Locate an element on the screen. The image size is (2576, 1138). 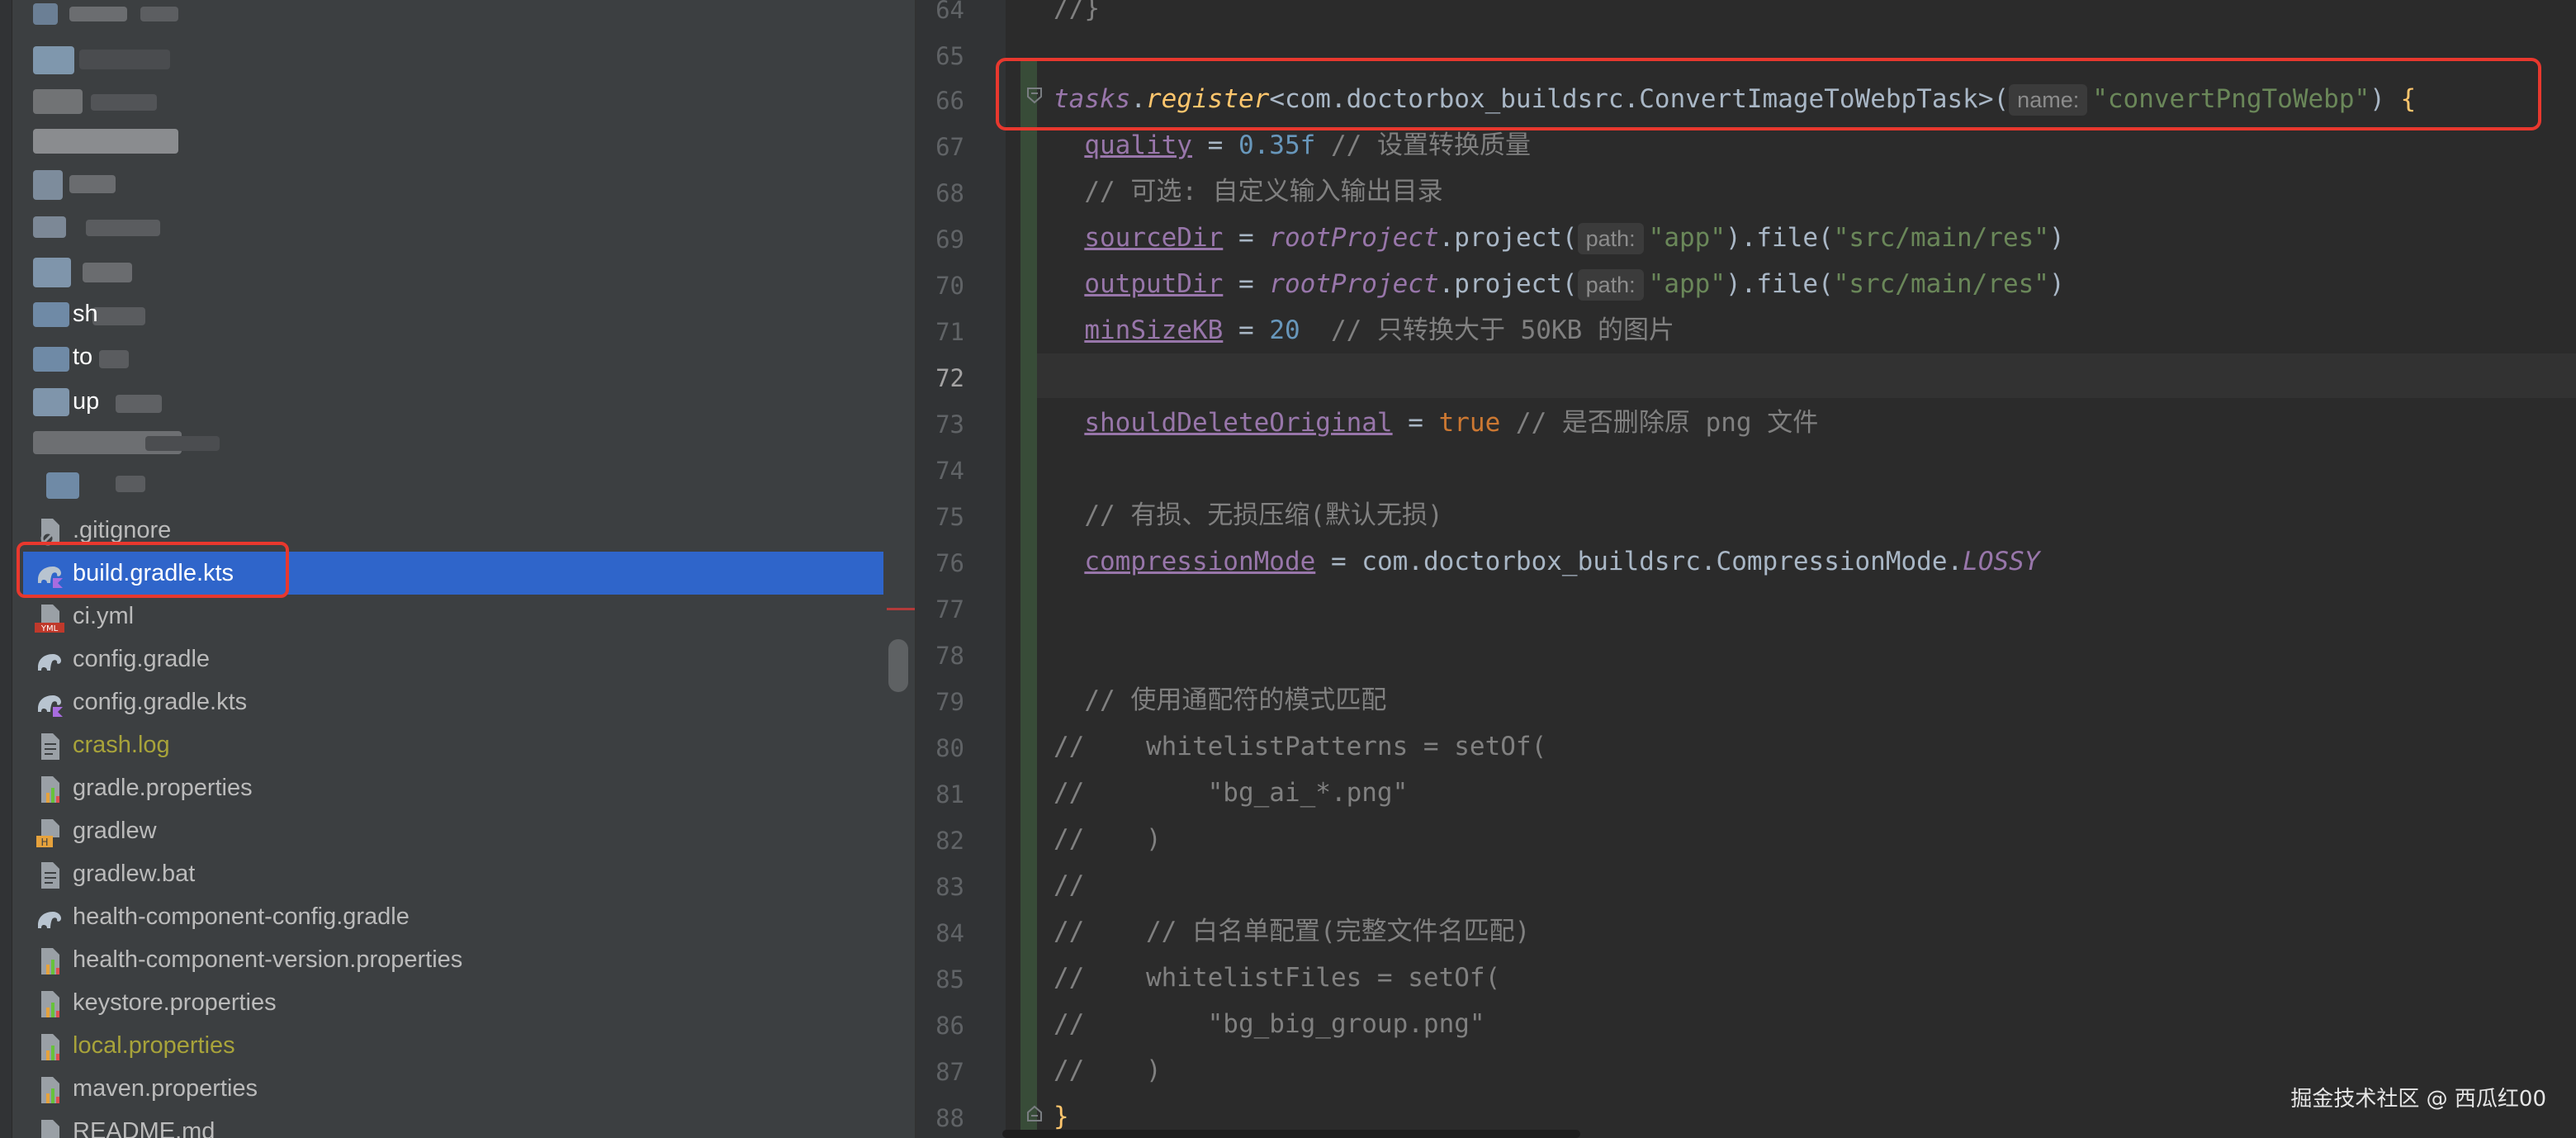
scroll-marker is located at coordinates (901, 609).